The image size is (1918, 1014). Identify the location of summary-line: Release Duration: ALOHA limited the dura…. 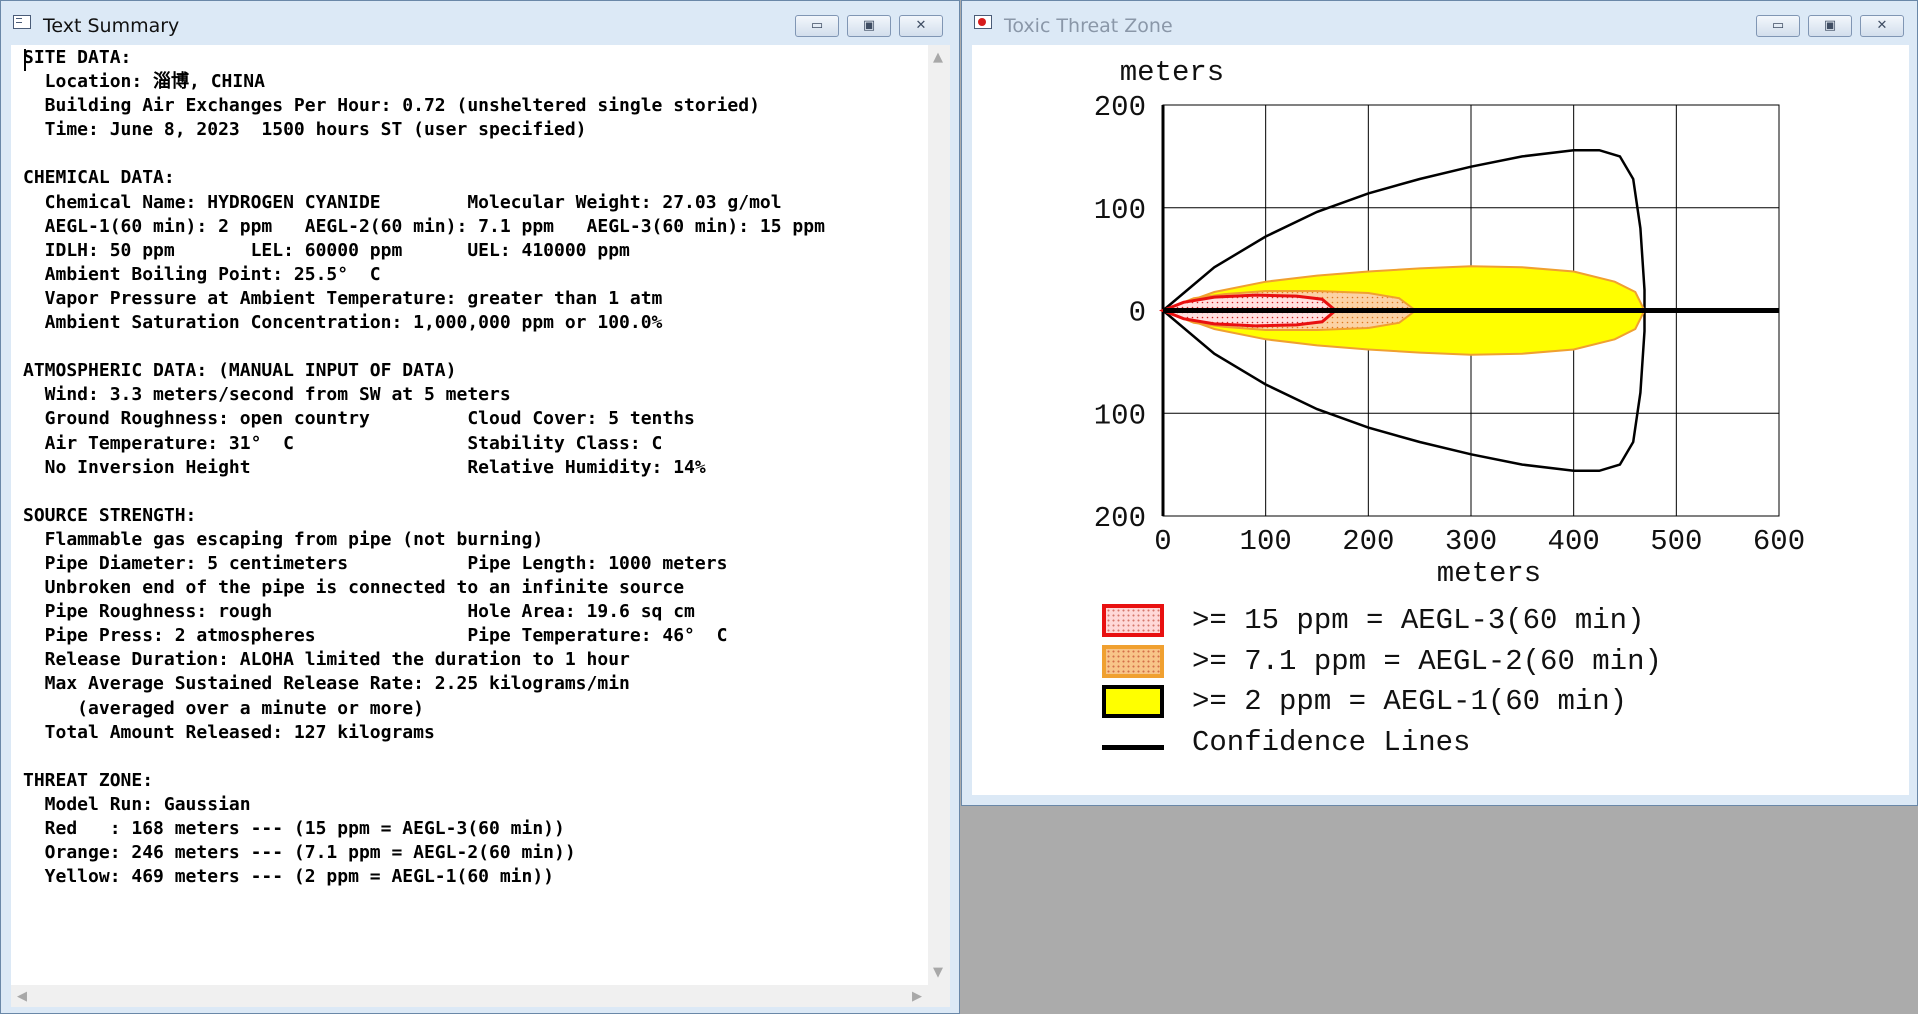
(326, 660).